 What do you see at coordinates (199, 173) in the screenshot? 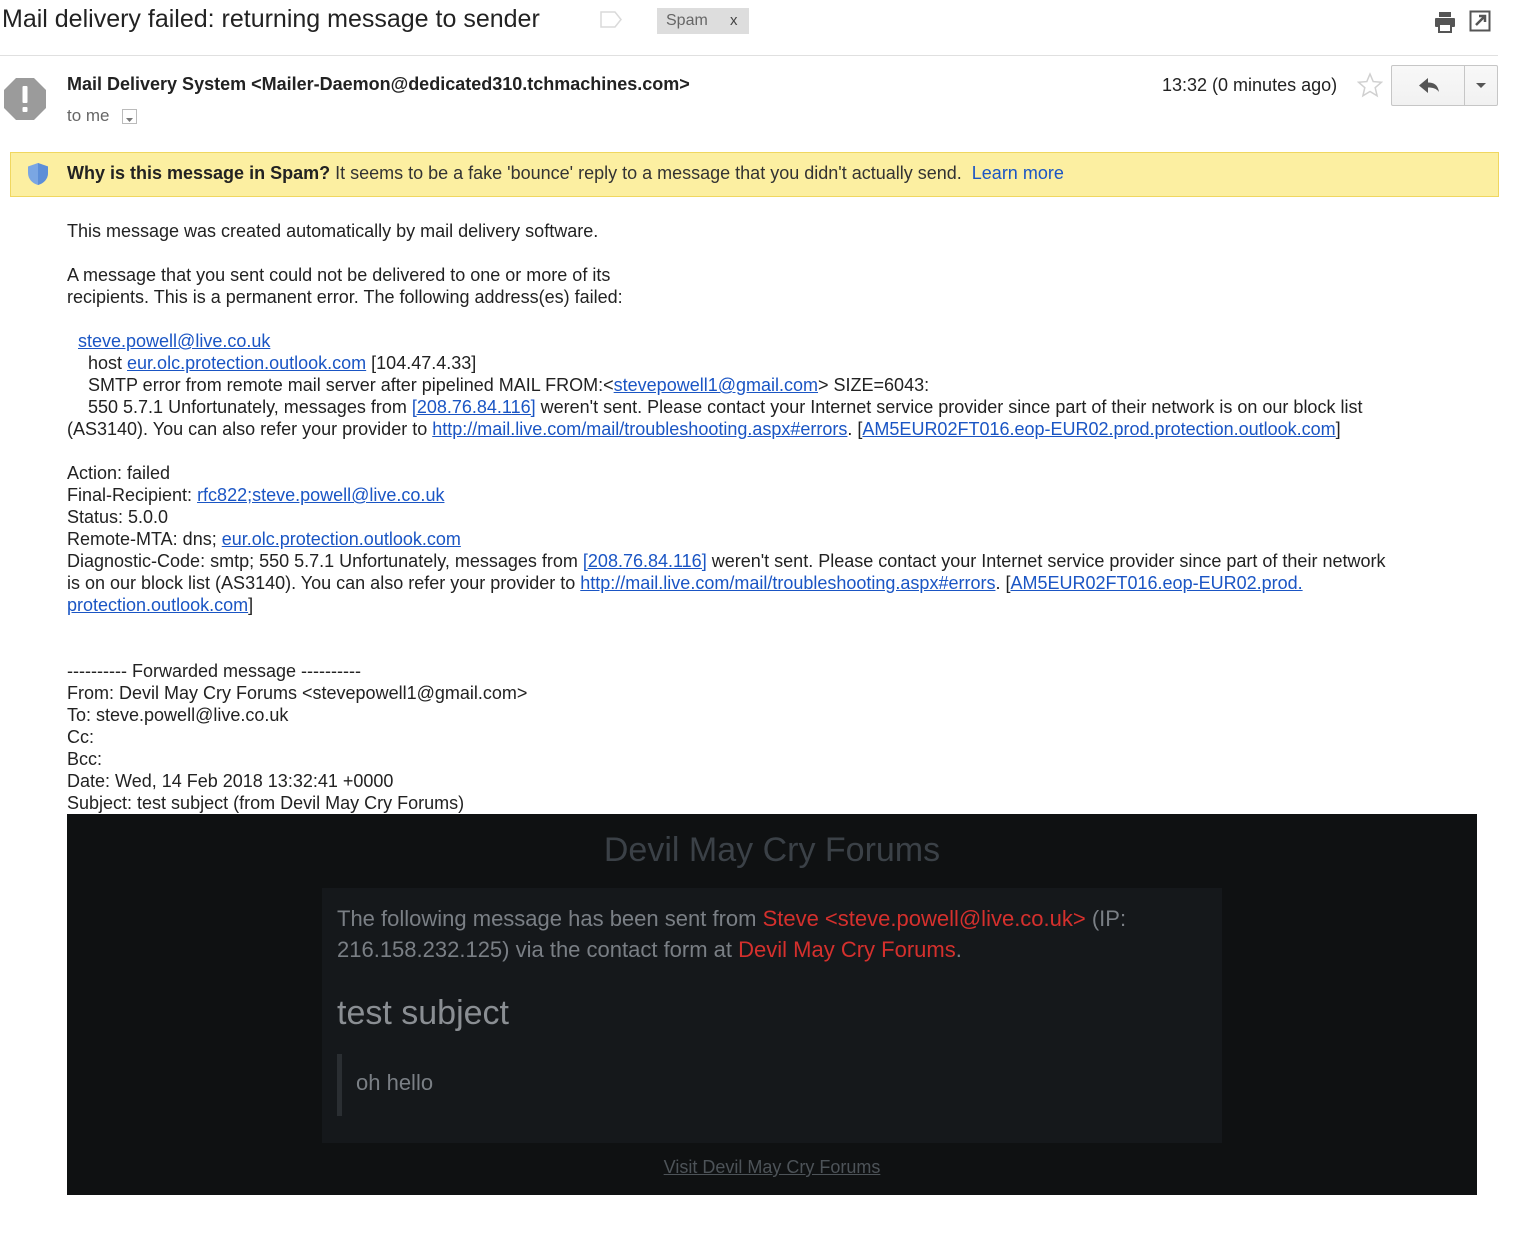
I see `spam-question: Why is this message in Spam?` at bounding box center [199, 173].